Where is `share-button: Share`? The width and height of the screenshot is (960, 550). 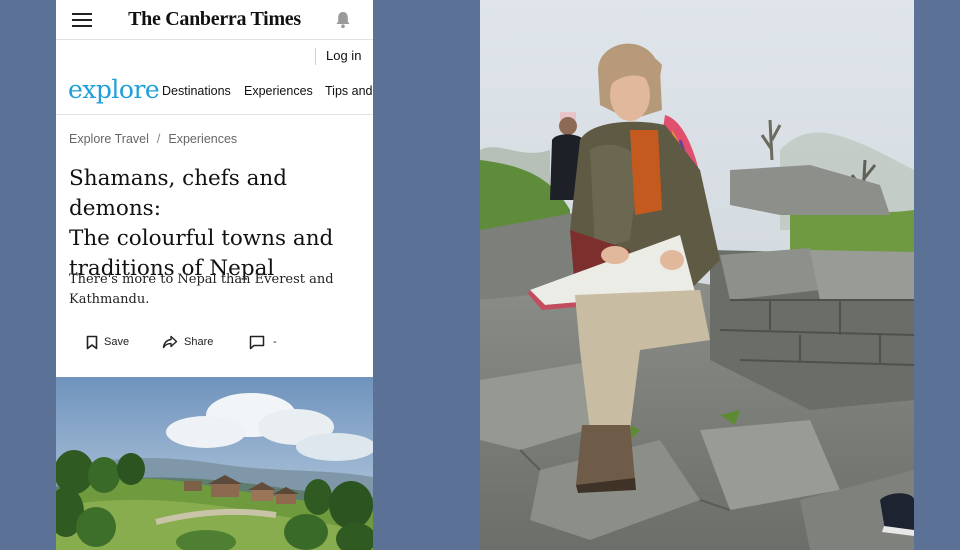 share-button: Share is located at coordinates (187, 342).